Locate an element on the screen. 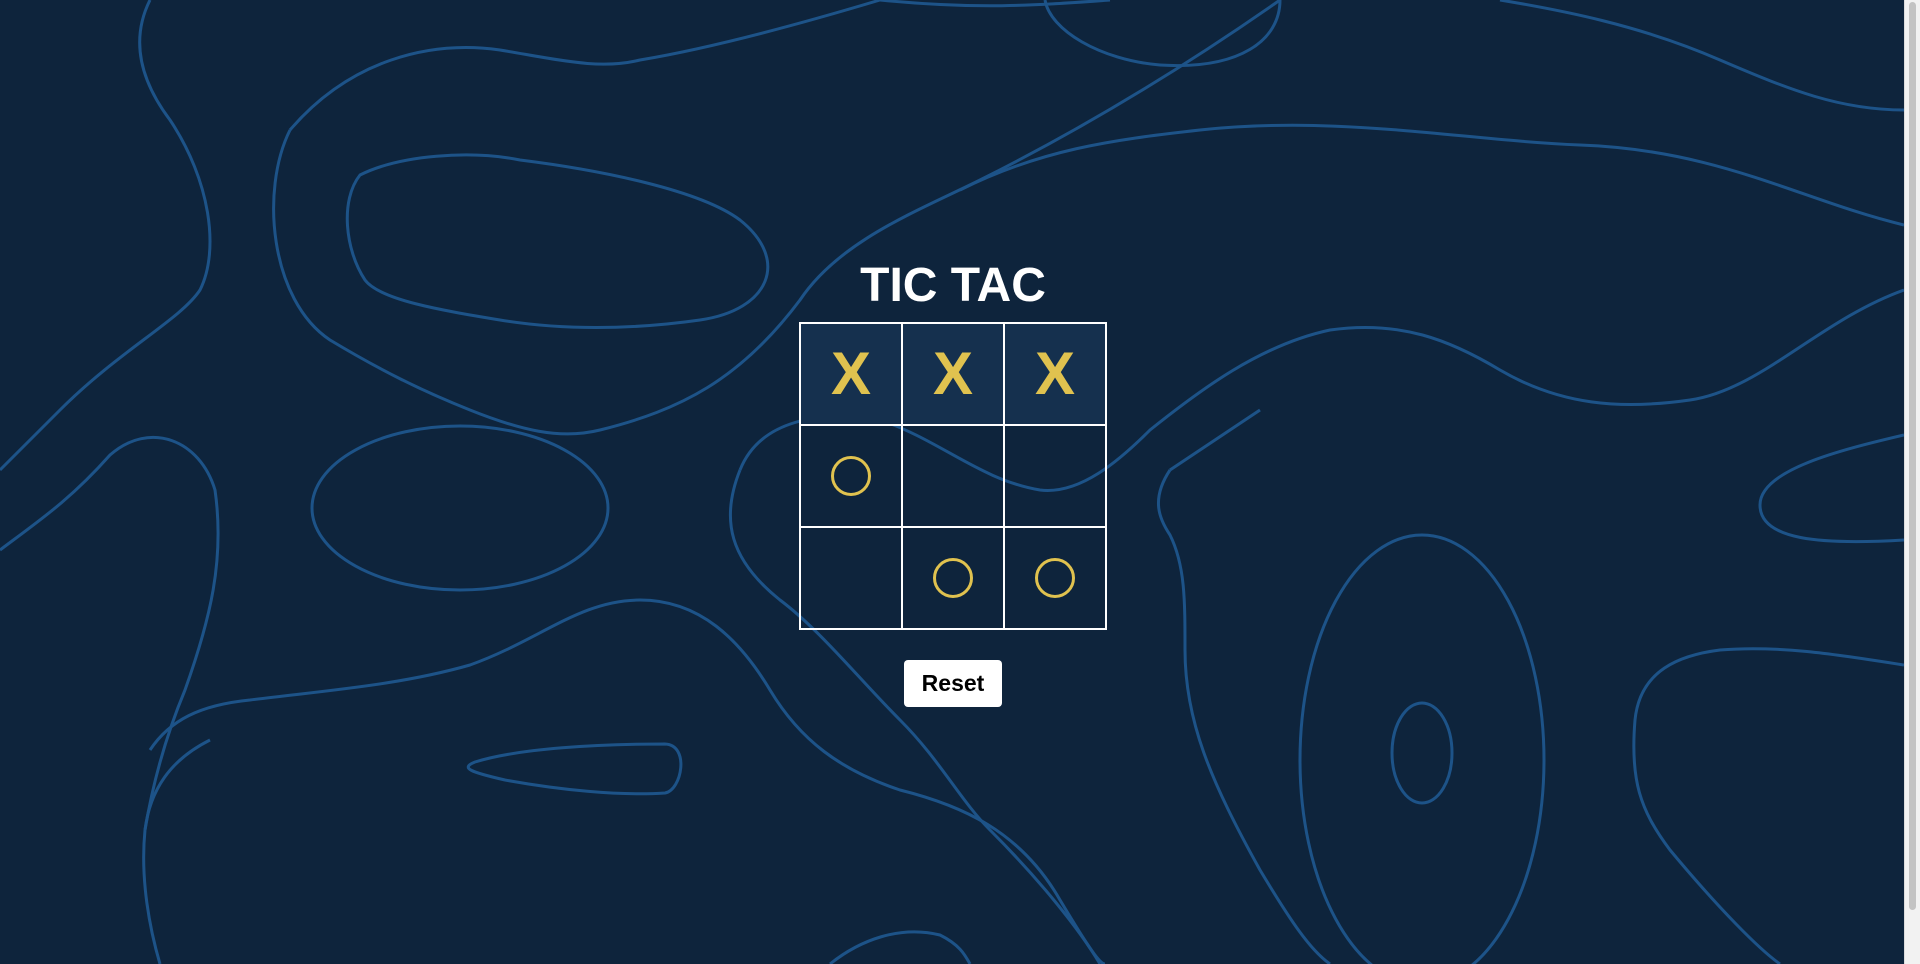 The image size is (1920, 964). game-board: XXX is located at coordinates (953, 476).